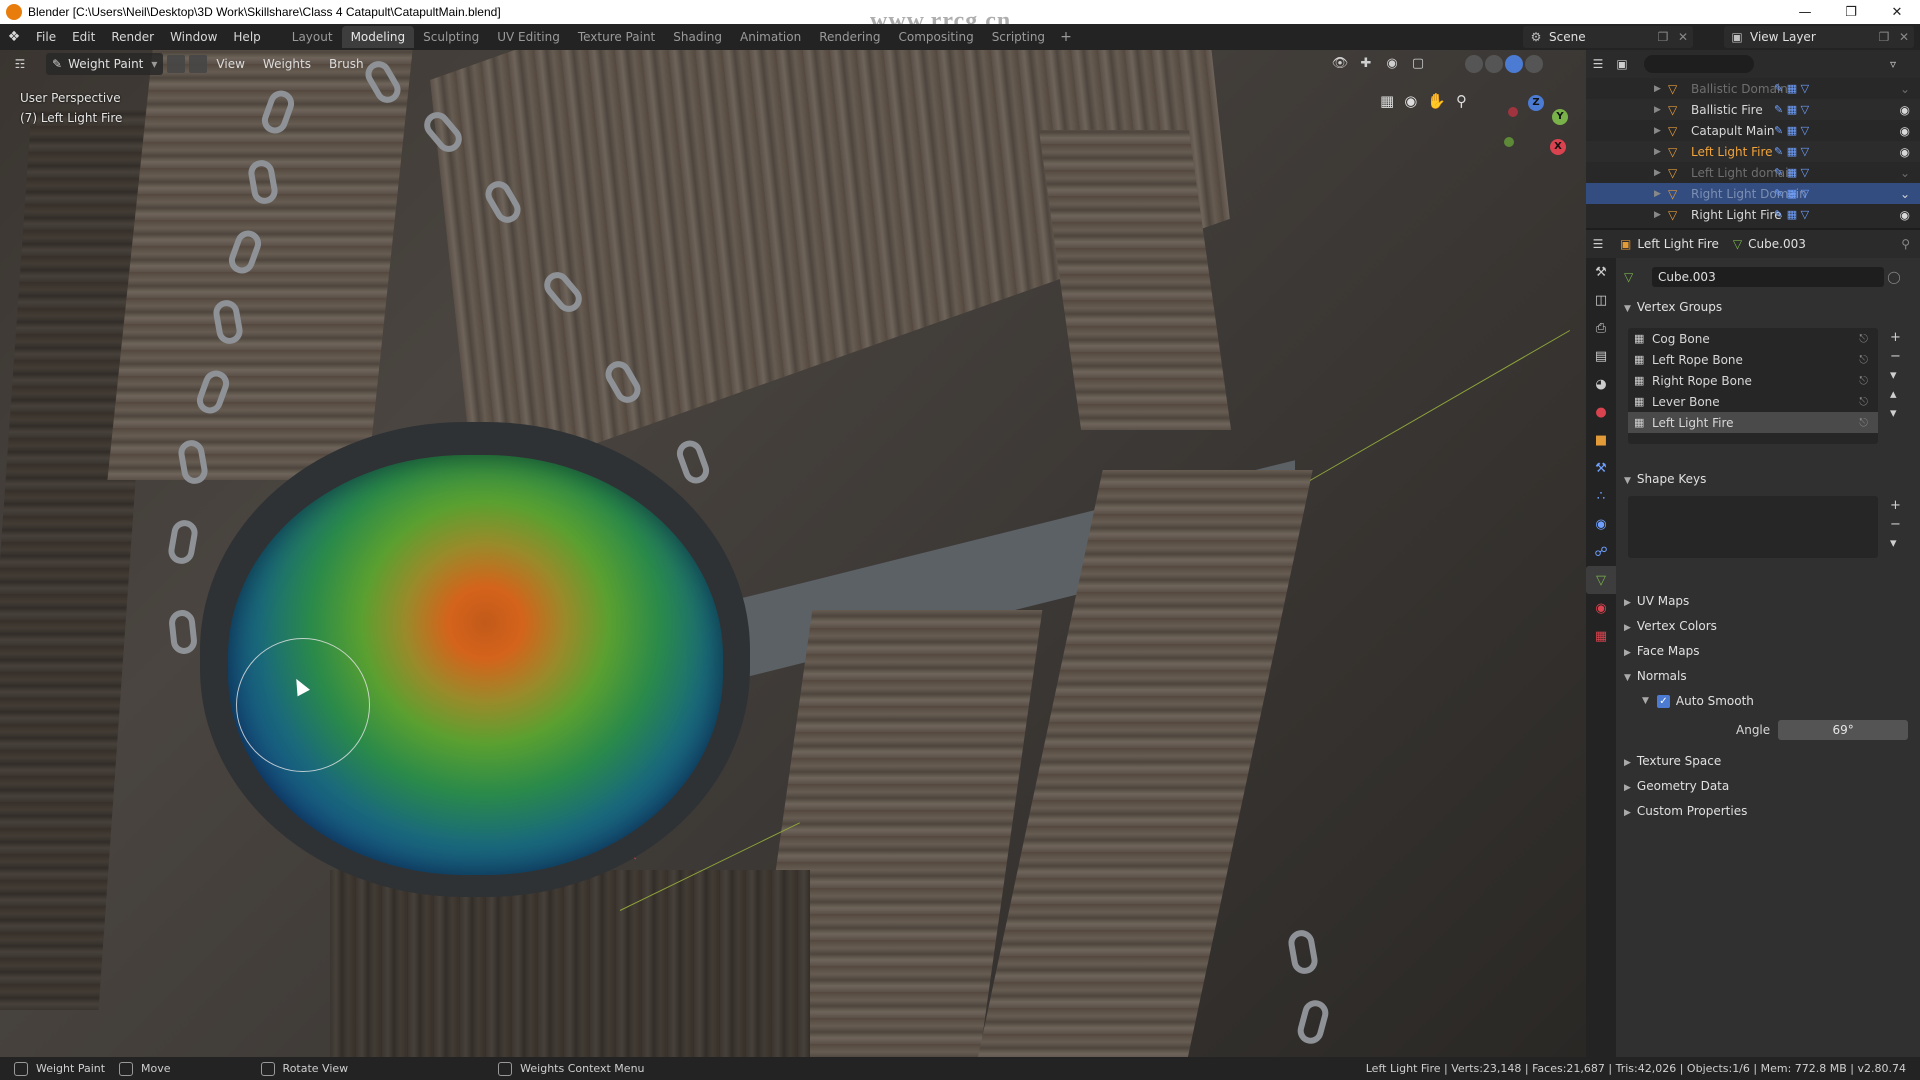  Describe the element at coordinates (132, 37) in the screenshot. I see `menu-render: Render` at that location.